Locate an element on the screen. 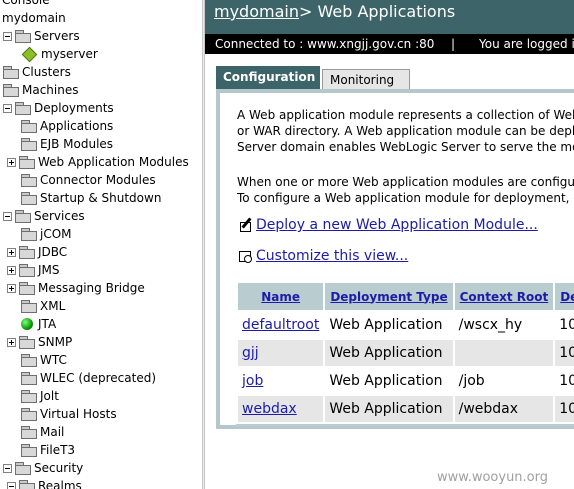 The height and width of the screenshot is (489, 574). context-root-cell: /webdax is located at coordinates (504, 409).